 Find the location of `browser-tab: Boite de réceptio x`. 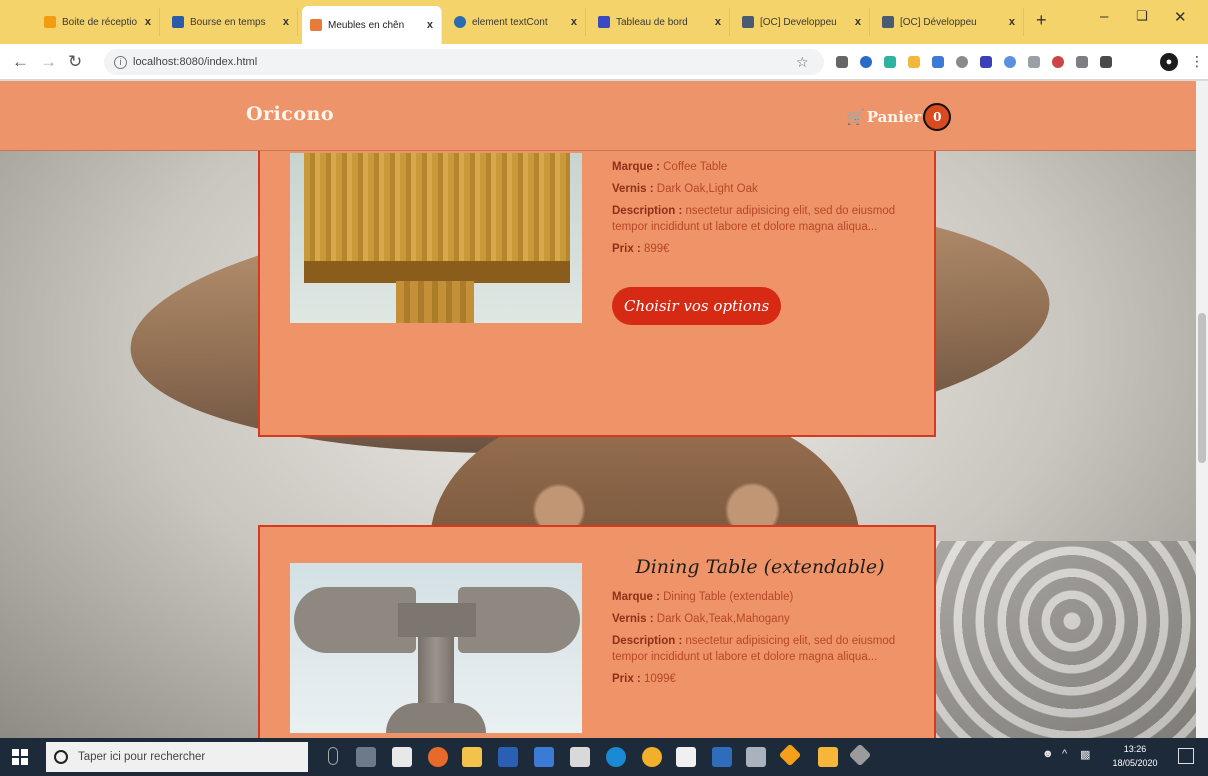

browser-tab: Boite de réceptio x is located at coordinates (98, 22).